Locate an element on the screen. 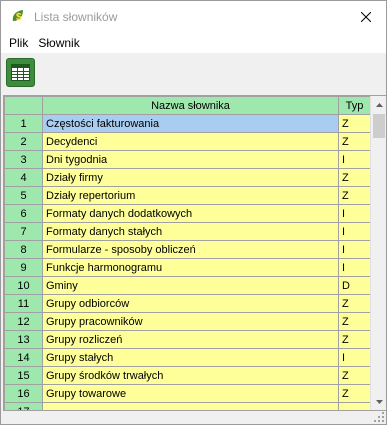  dictionary-name-cell: Gminy is located at coordinates (190, 285).